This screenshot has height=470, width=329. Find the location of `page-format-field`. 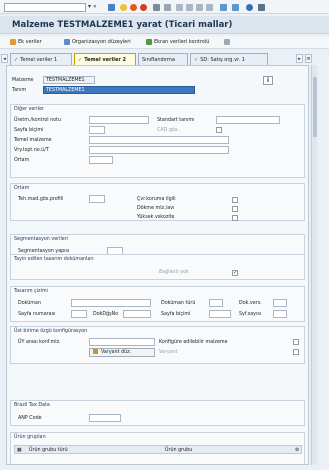

page-format-field is located at coordinates (97, 130).